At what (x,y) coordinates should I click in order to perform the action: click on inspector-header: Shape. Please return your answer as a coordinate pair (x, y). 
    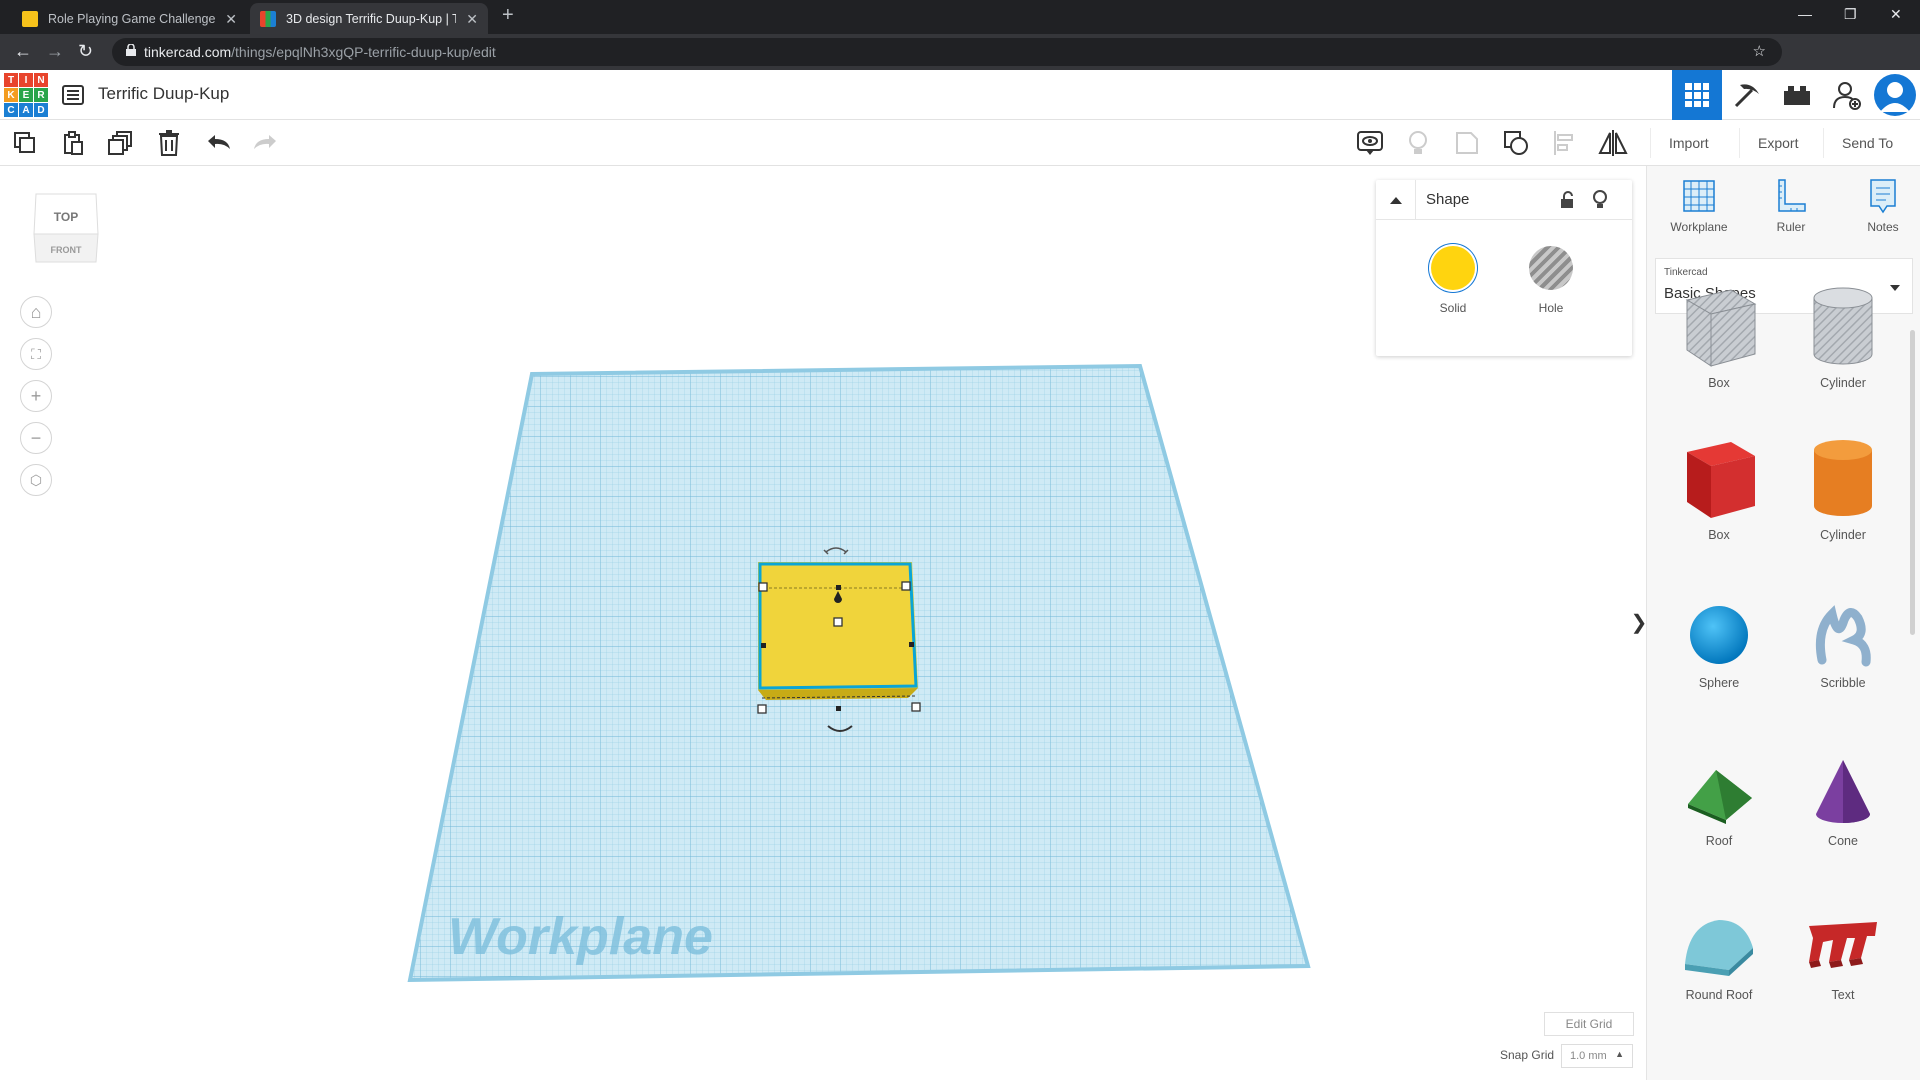
    Looking at the image, I should click on (1504, 199).